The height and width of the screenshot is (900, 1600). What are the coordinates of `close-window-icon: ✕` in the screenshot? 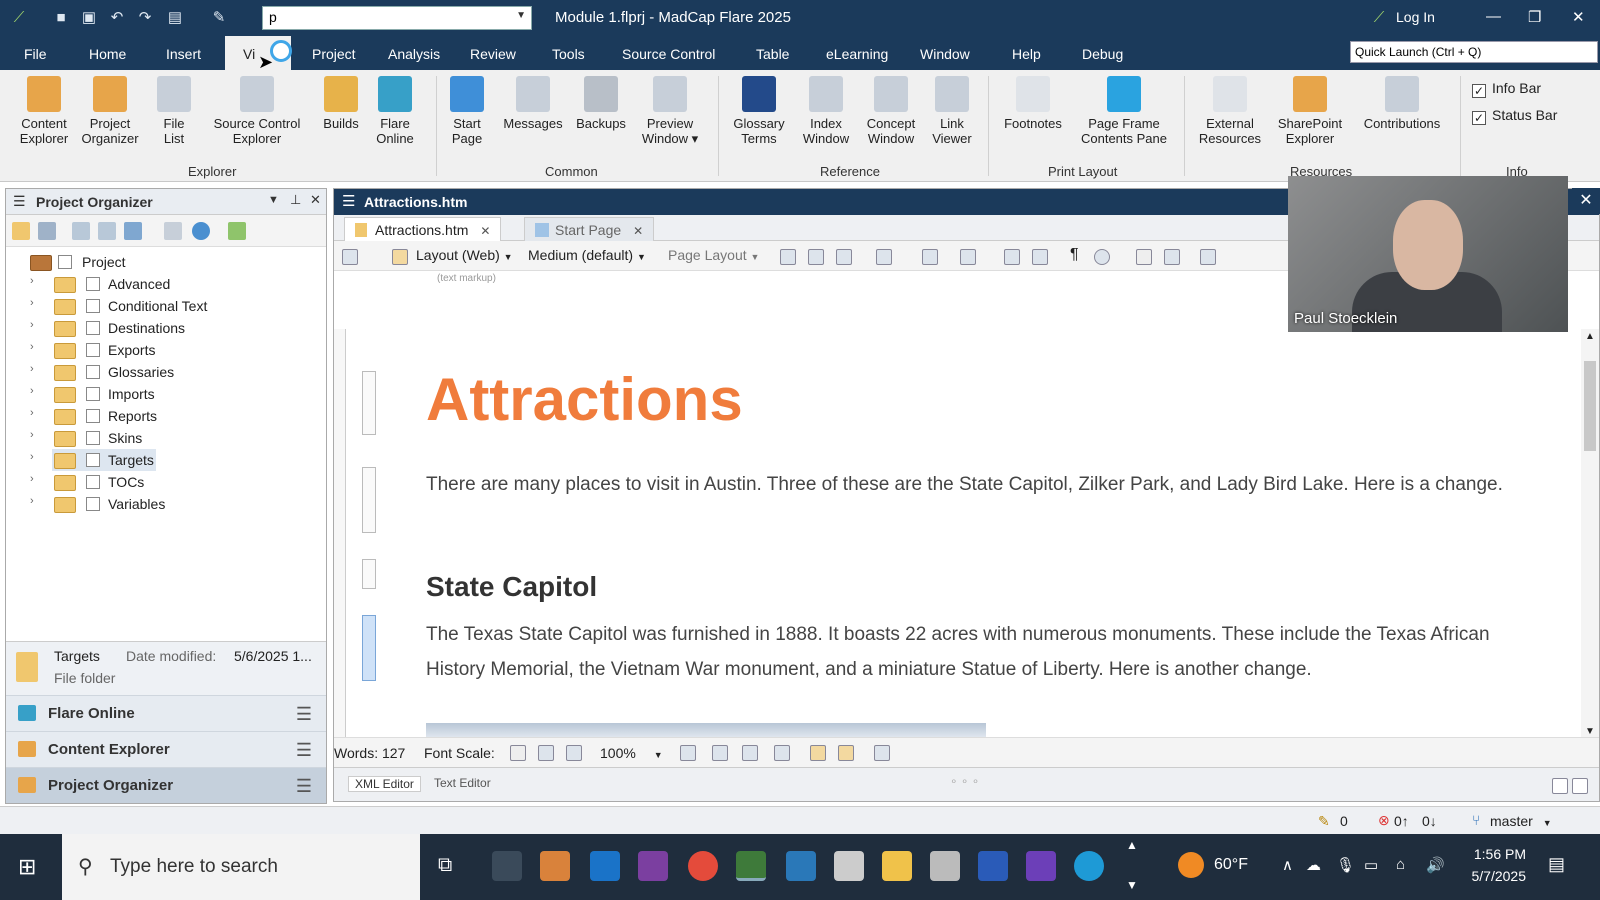 It's located at (1578, 17).